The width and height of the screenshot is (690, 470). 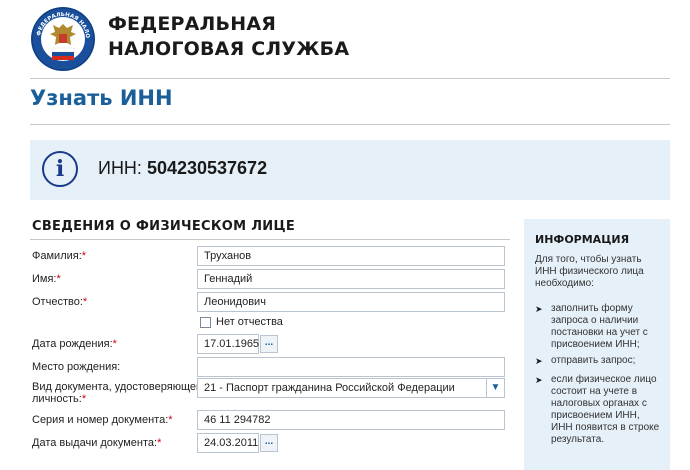 What do you see at coordinates (270, 239) in the screenshot?
I see `section-divider` at bounding box center [270, 239].